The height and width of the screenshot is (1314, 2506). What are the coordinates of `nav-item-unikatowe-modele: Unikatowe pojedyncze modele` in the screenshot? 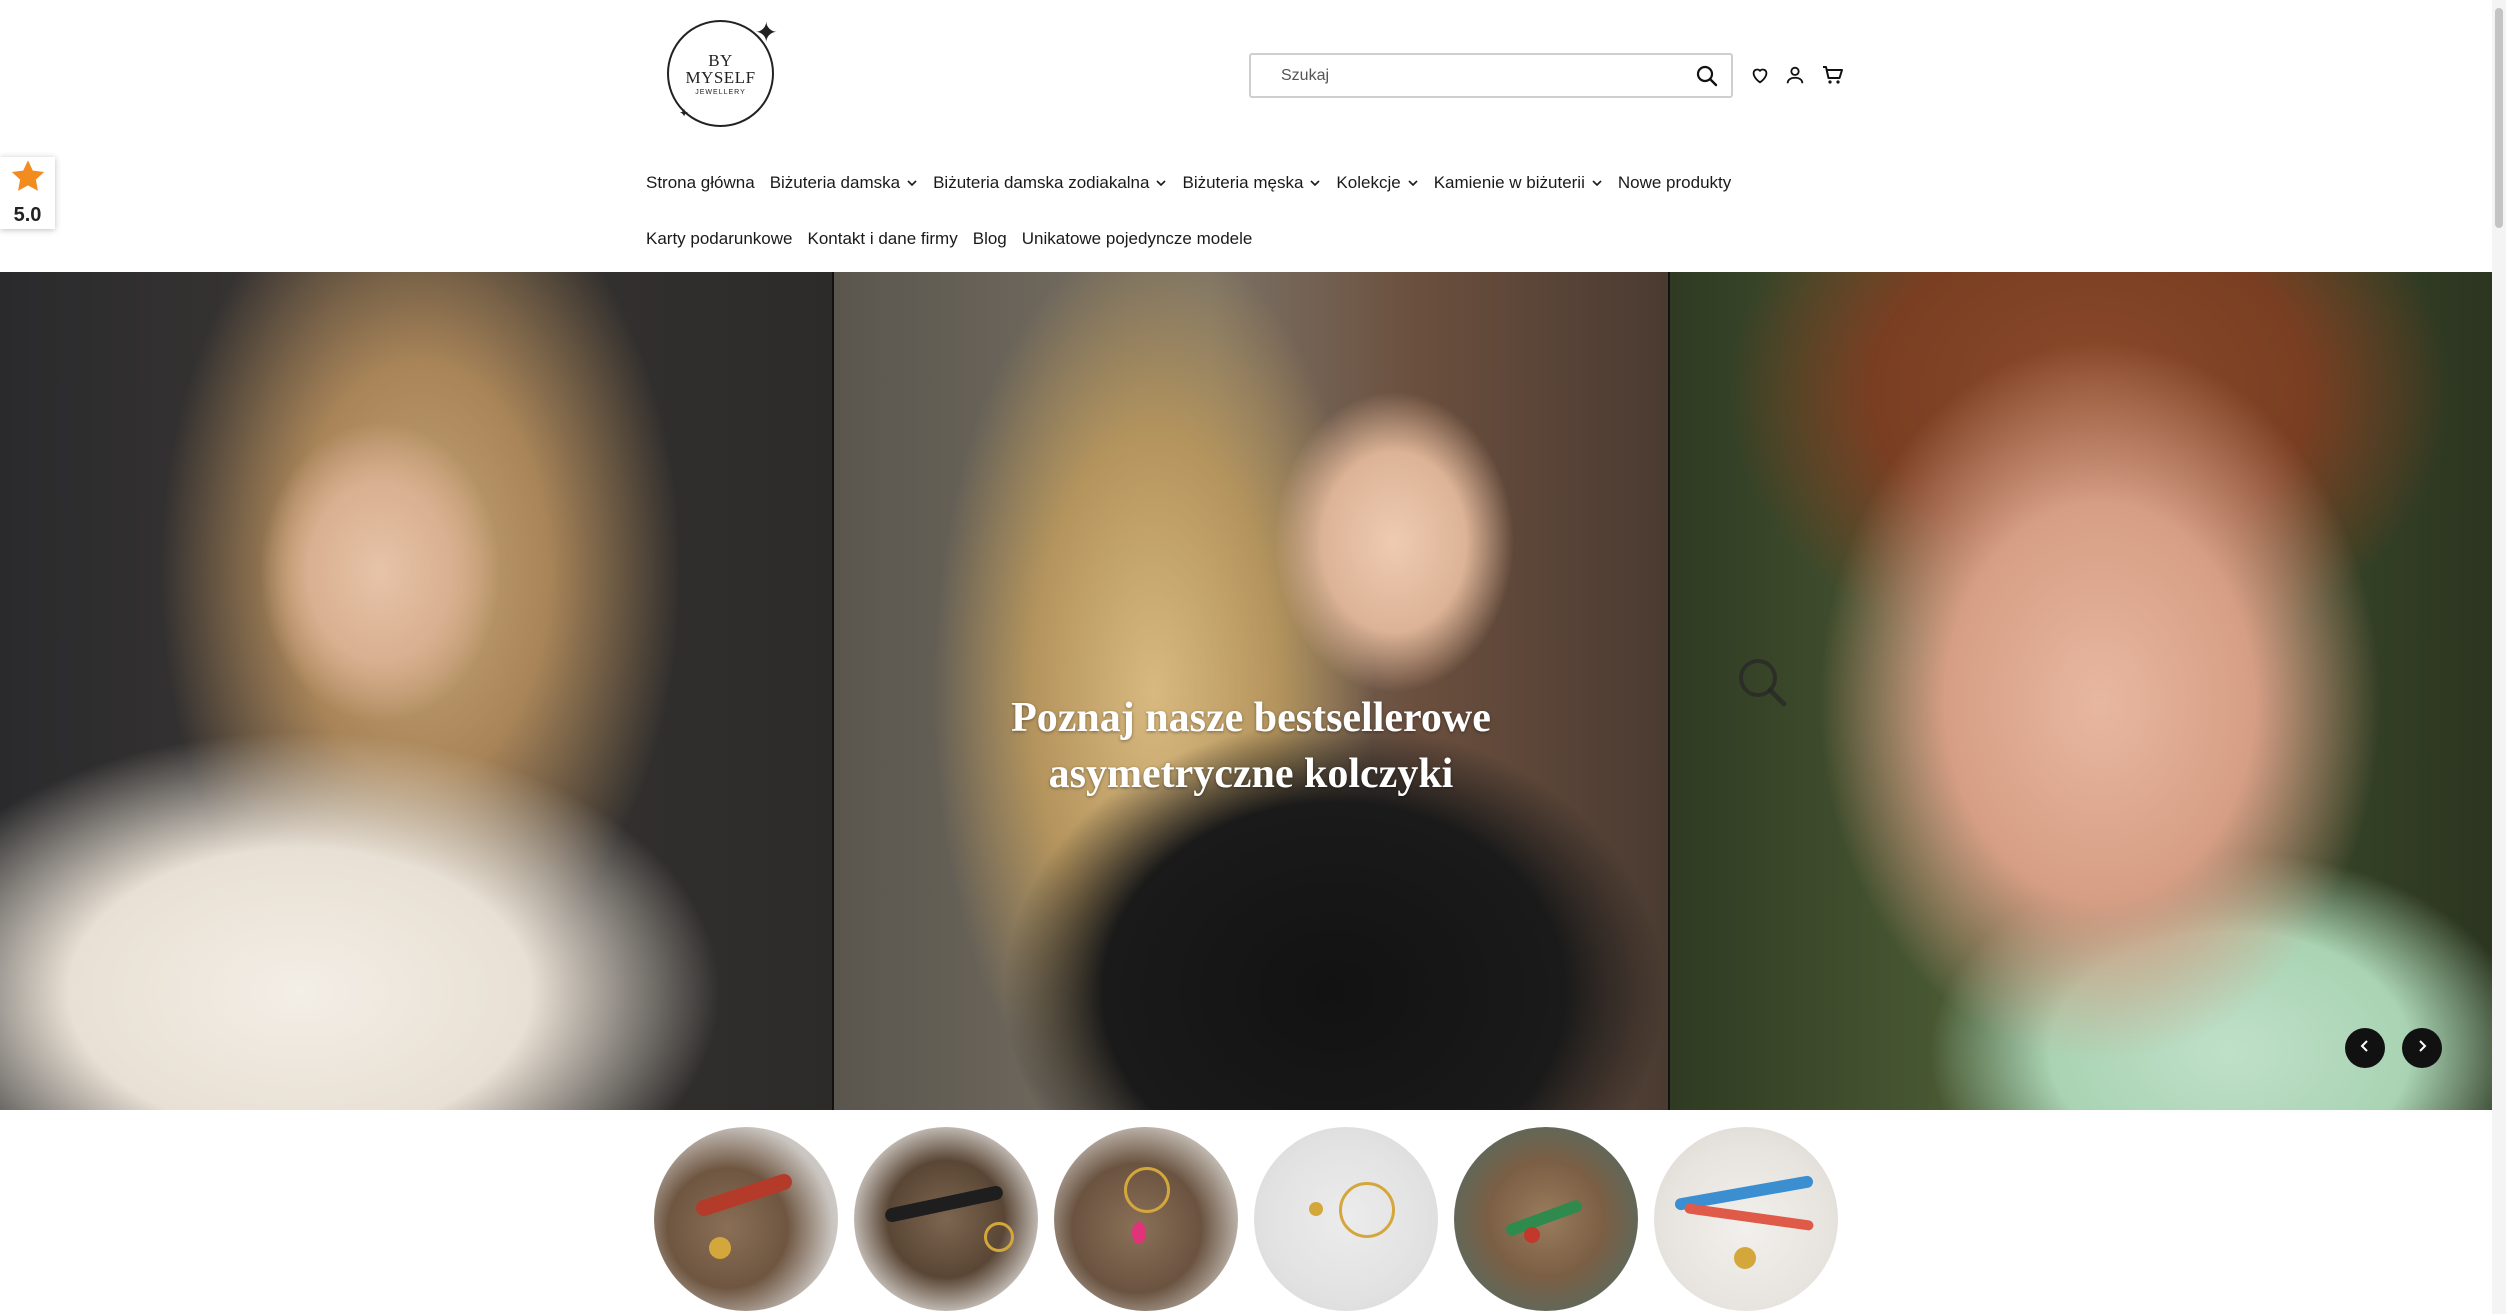 It's located at (1137, 239).